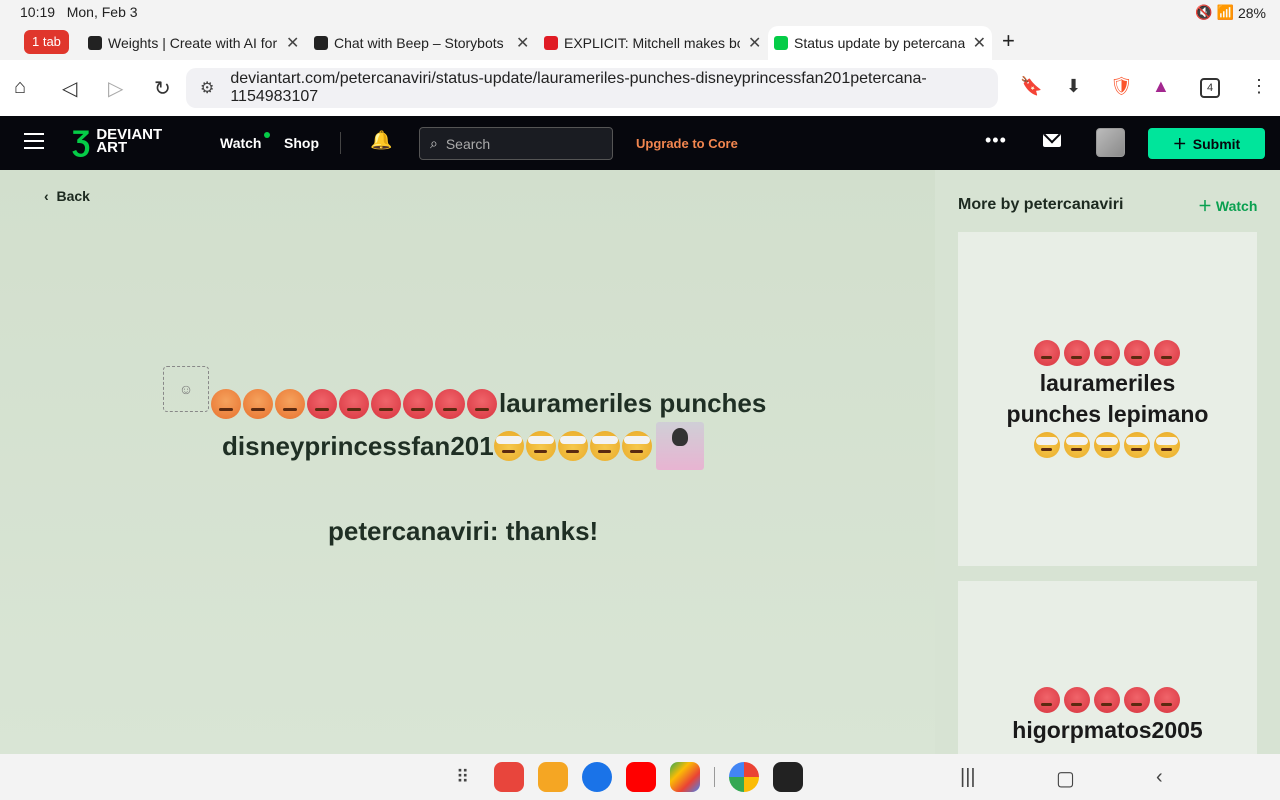  Describe the element at coordinates (162, 88) in the screenshot. I see `reload-icon: ↻` at that location.